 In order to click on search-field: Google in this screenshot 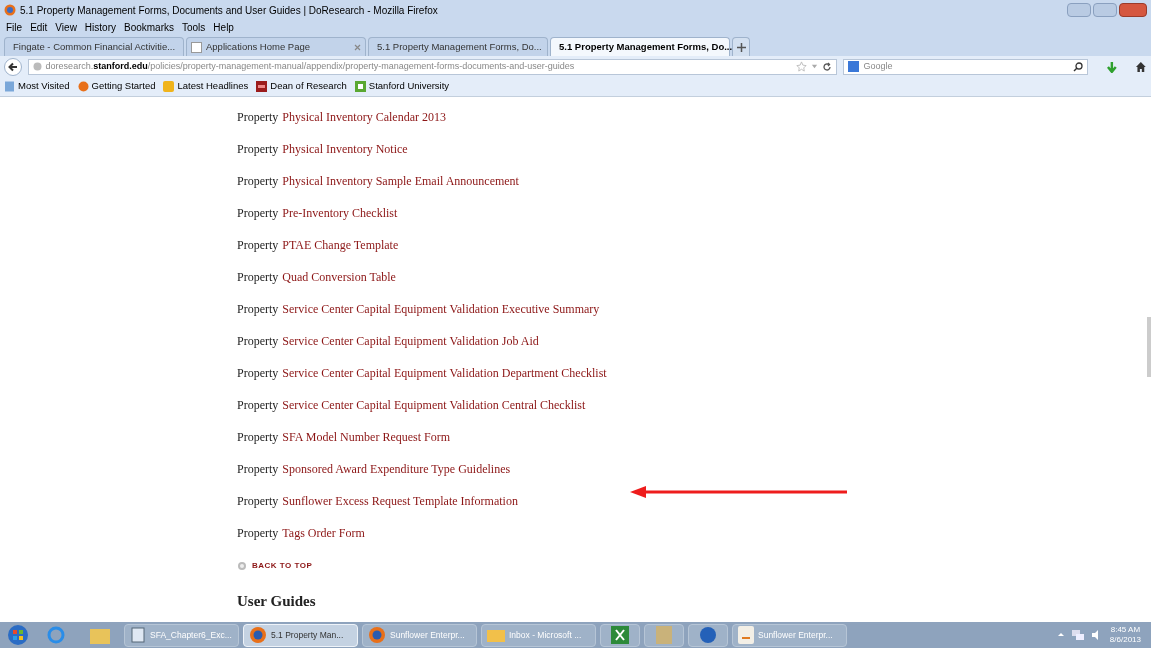, I will do `click(965, 66)`.